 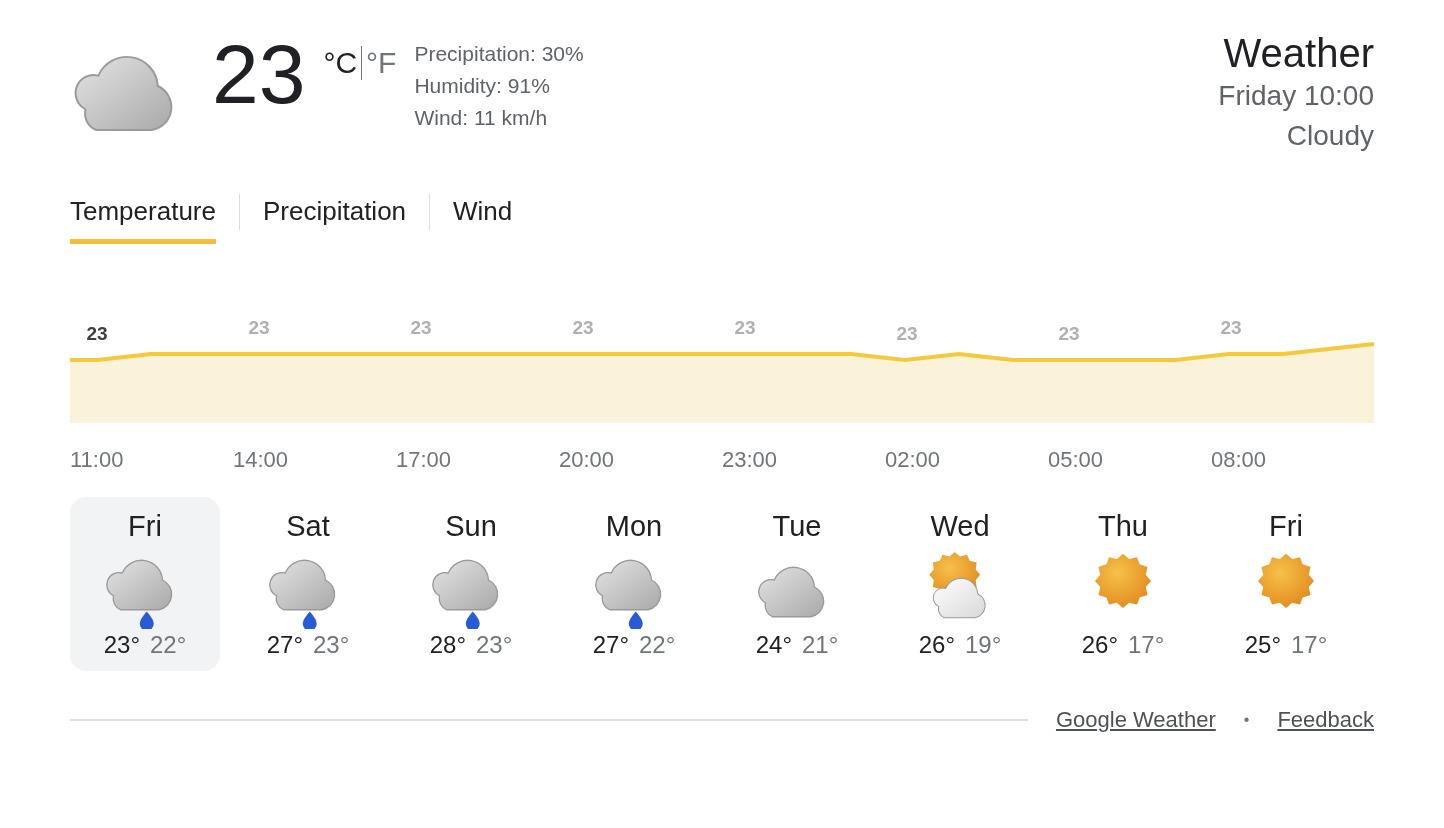 I want to click on hour-label: 14:00, so click(x=261, y=459).